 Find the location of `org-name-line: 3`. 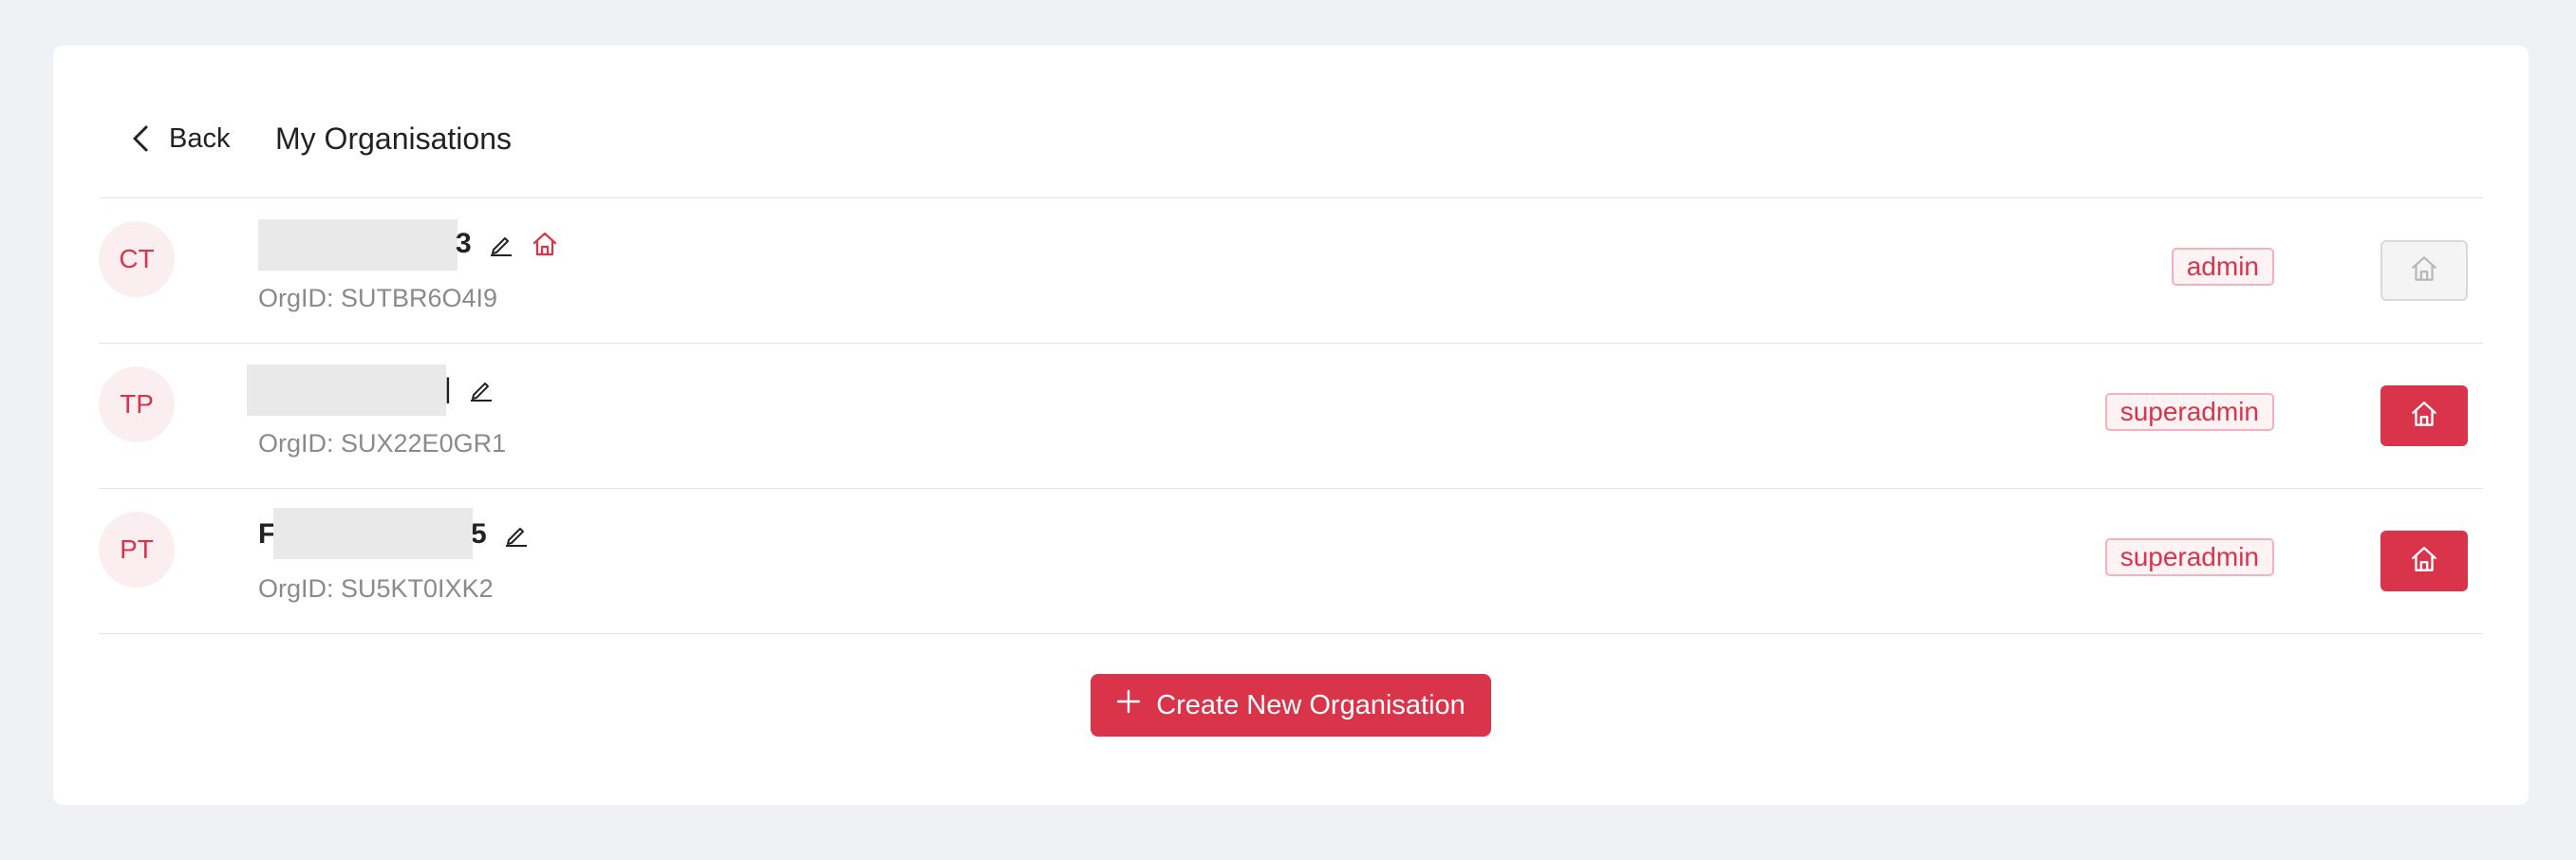

org-name-line: 3 is located at coordinates (507, 244).